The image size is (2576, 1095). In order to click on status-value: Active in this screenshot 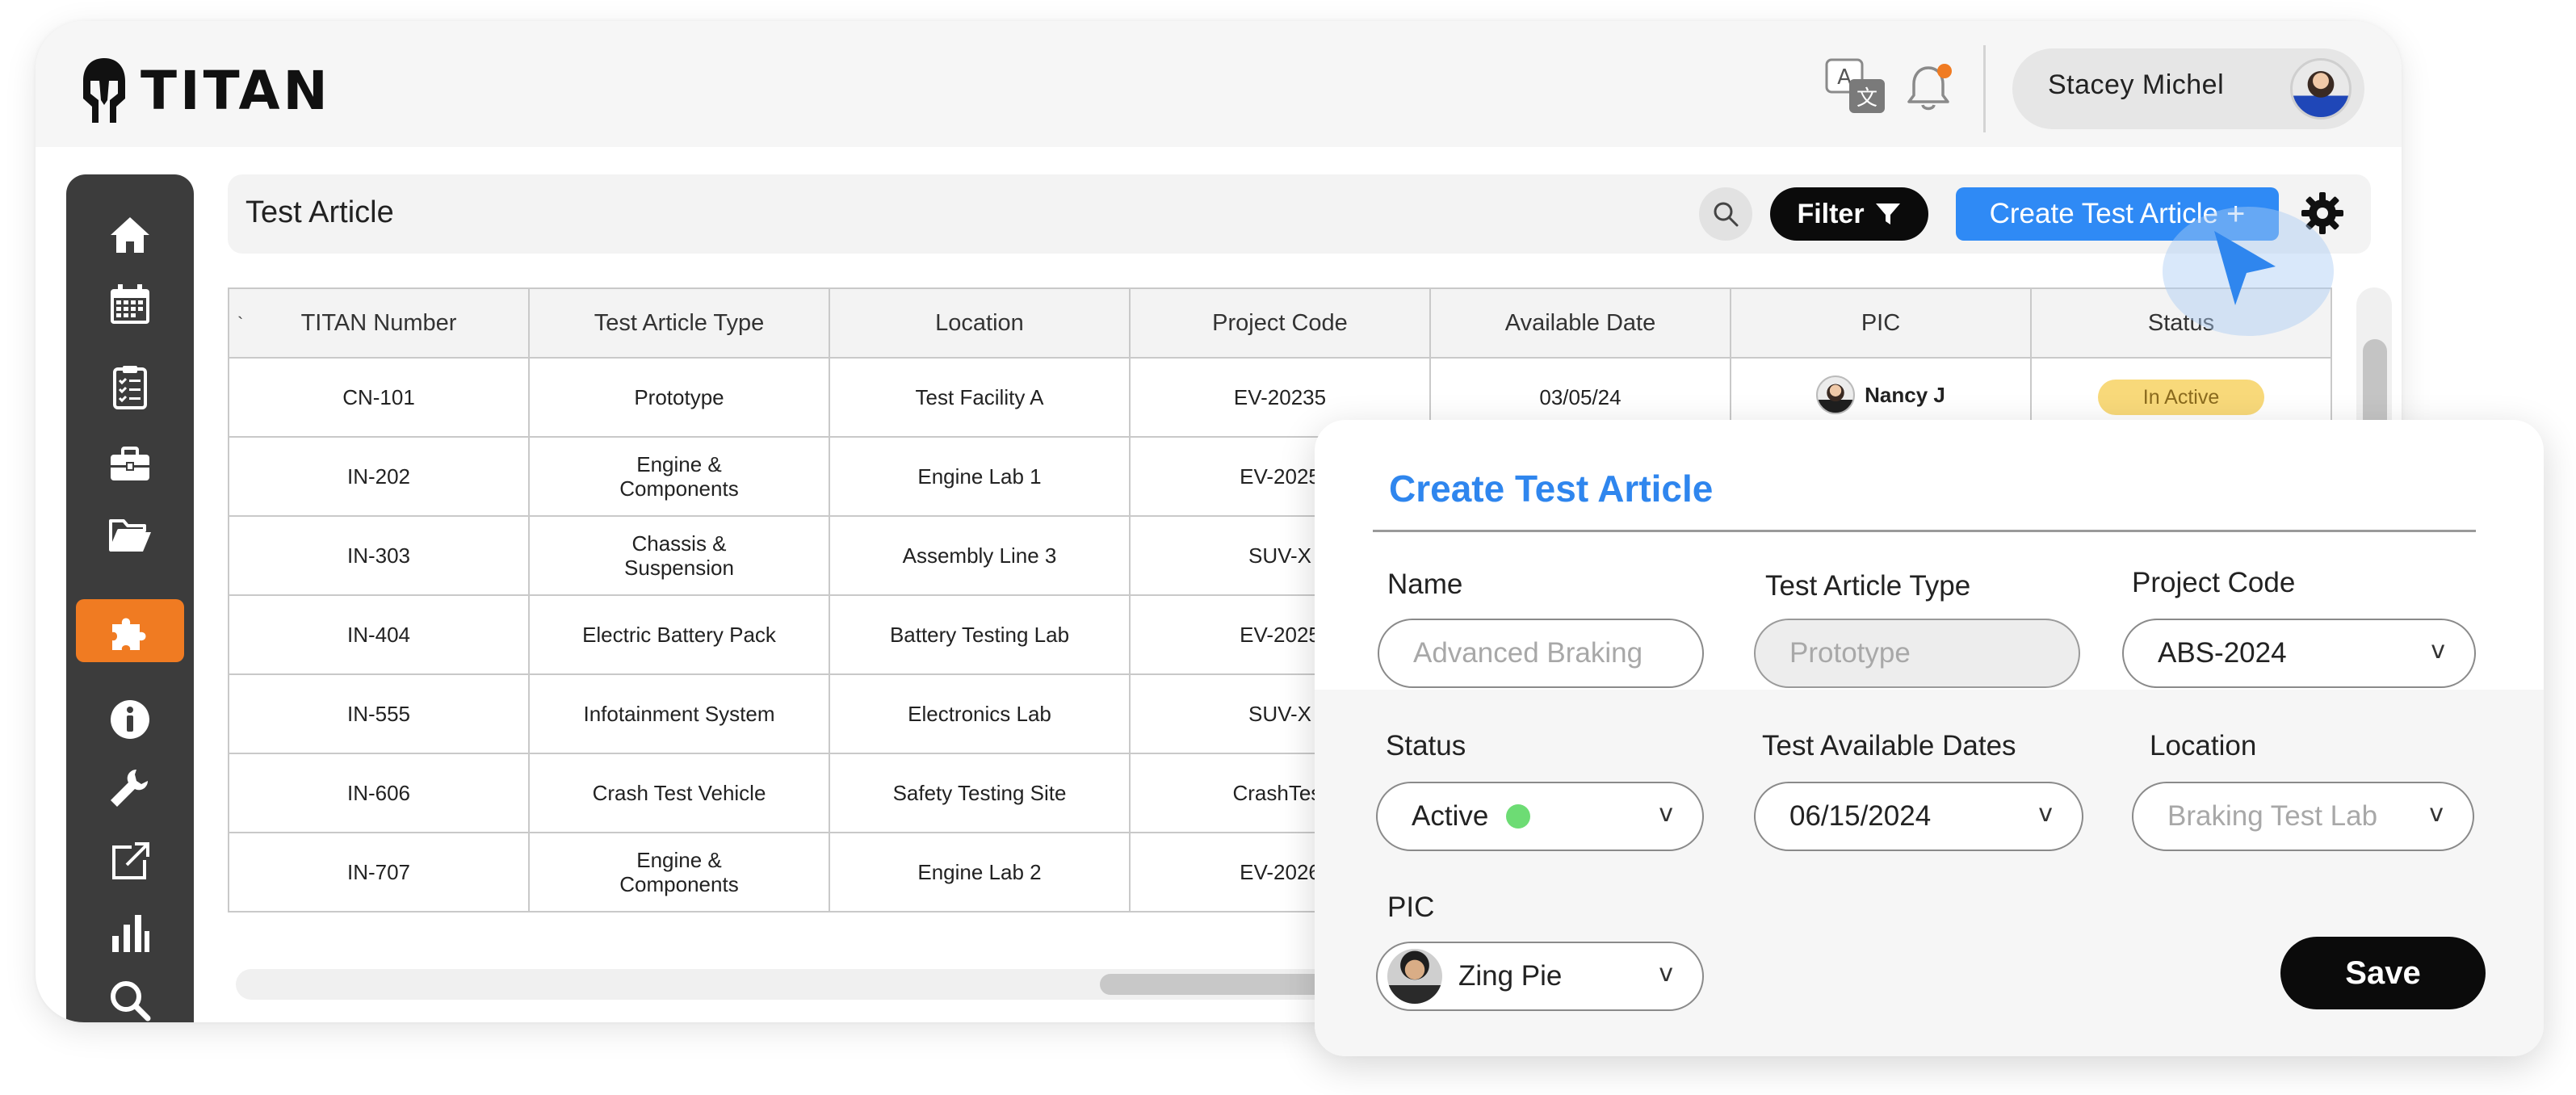, I will do `click(1450, 816)`.